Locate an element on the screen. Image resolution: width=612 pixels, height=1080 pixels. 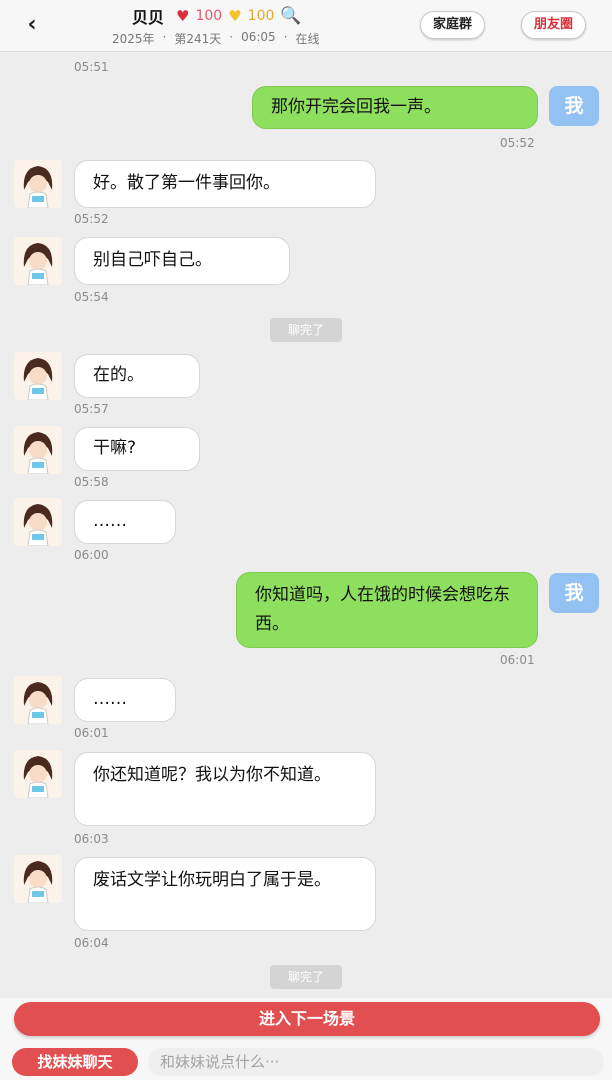
message-text: 废话文学让你玩明白了属于是。 is located at coordinates (212, 880).